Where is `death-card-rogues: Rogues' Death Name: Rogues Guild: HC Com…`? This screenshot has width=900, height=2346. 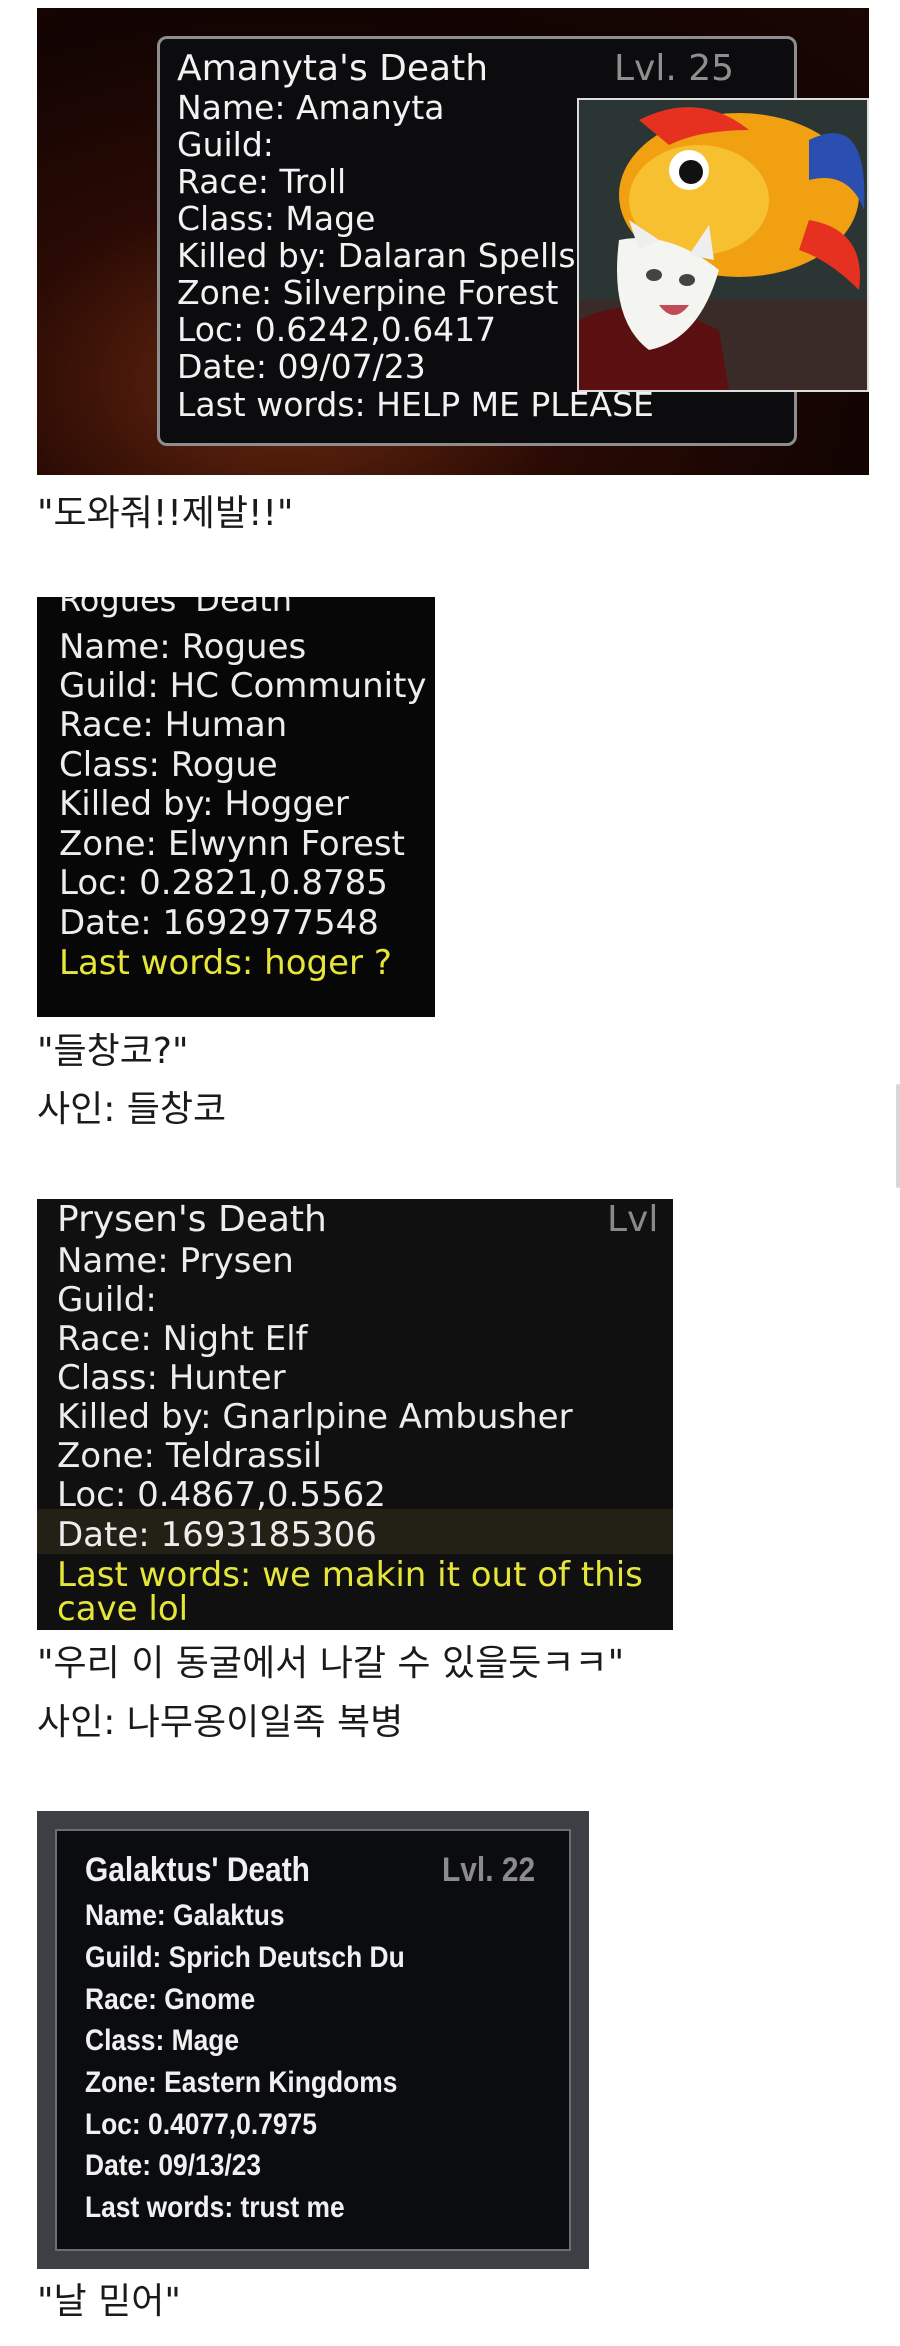 death-card-rogues: Rogues' Death Name: Rogues Guild: HC Com… is located at coordinates (236, 807).